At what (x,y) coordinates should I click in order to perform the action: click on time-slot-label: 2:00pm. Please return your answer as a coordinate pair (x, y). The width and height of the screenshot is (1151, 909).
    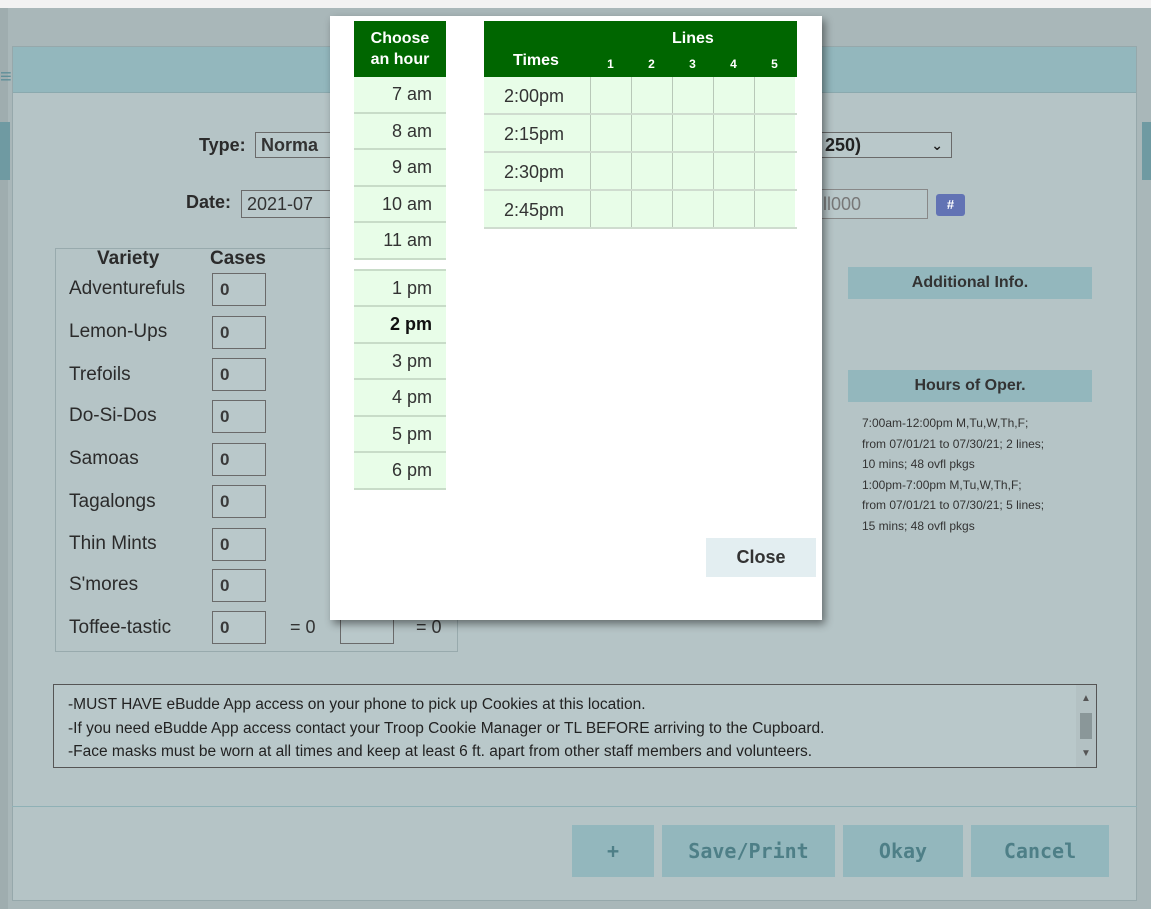
    Looking at the image, I should click on (537, 95).